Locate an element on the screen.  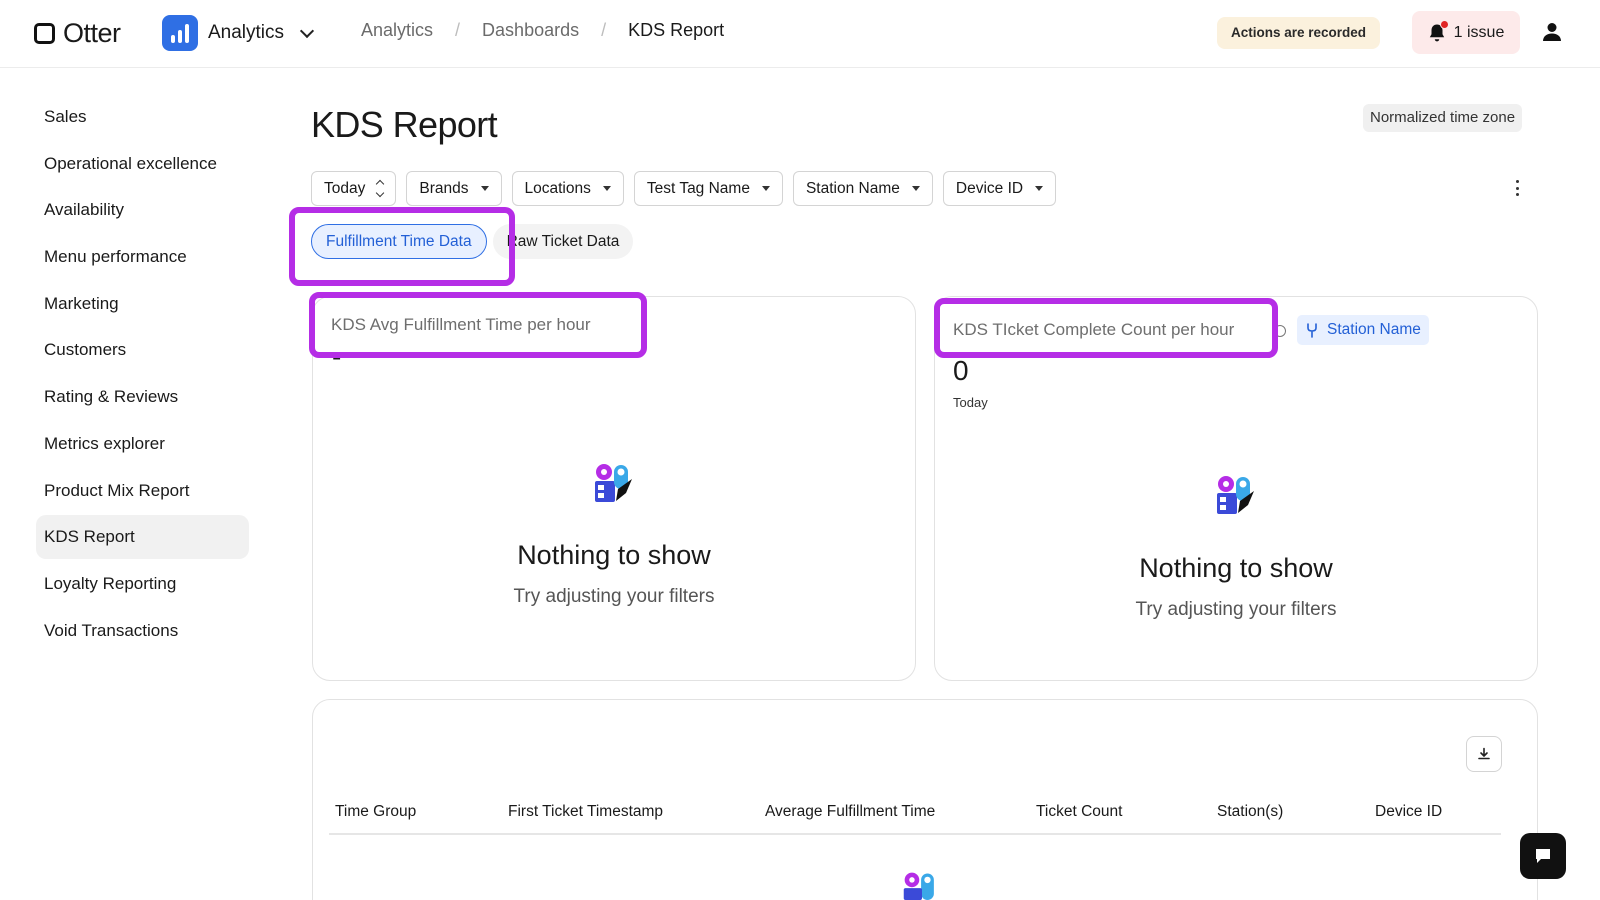
date-range-filter: Today is located at coordinates (354, 188).